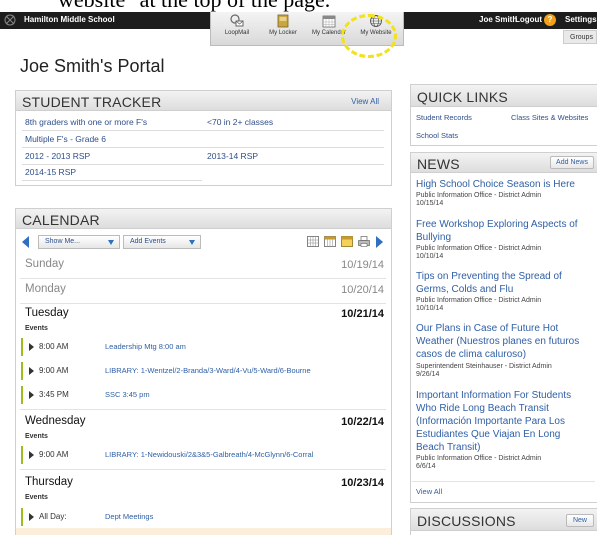 This screenshot has height=535, width=597. What do you see at coordinates (313, 241) in the screenshot?
I see `month-view-icon` at bounding box center [313, 241].